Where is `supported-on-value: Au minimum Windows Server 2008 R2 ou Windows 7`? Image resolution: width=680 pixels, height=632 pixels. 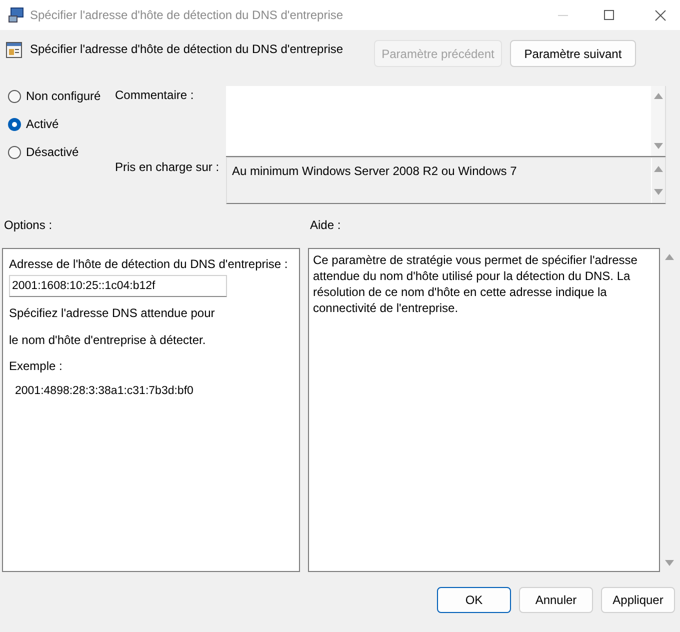 supported-on-value: Au minimum Windows Server 2008 R2 ou Windows 7 is located at coordinates (374, 171).